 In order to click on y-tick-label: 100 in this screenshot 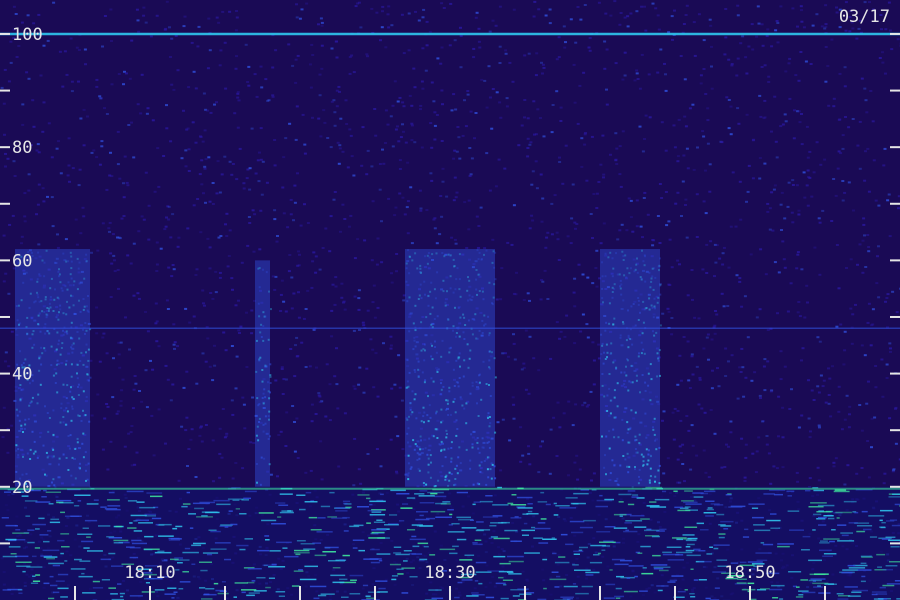, I will do `click(27, 35)`.